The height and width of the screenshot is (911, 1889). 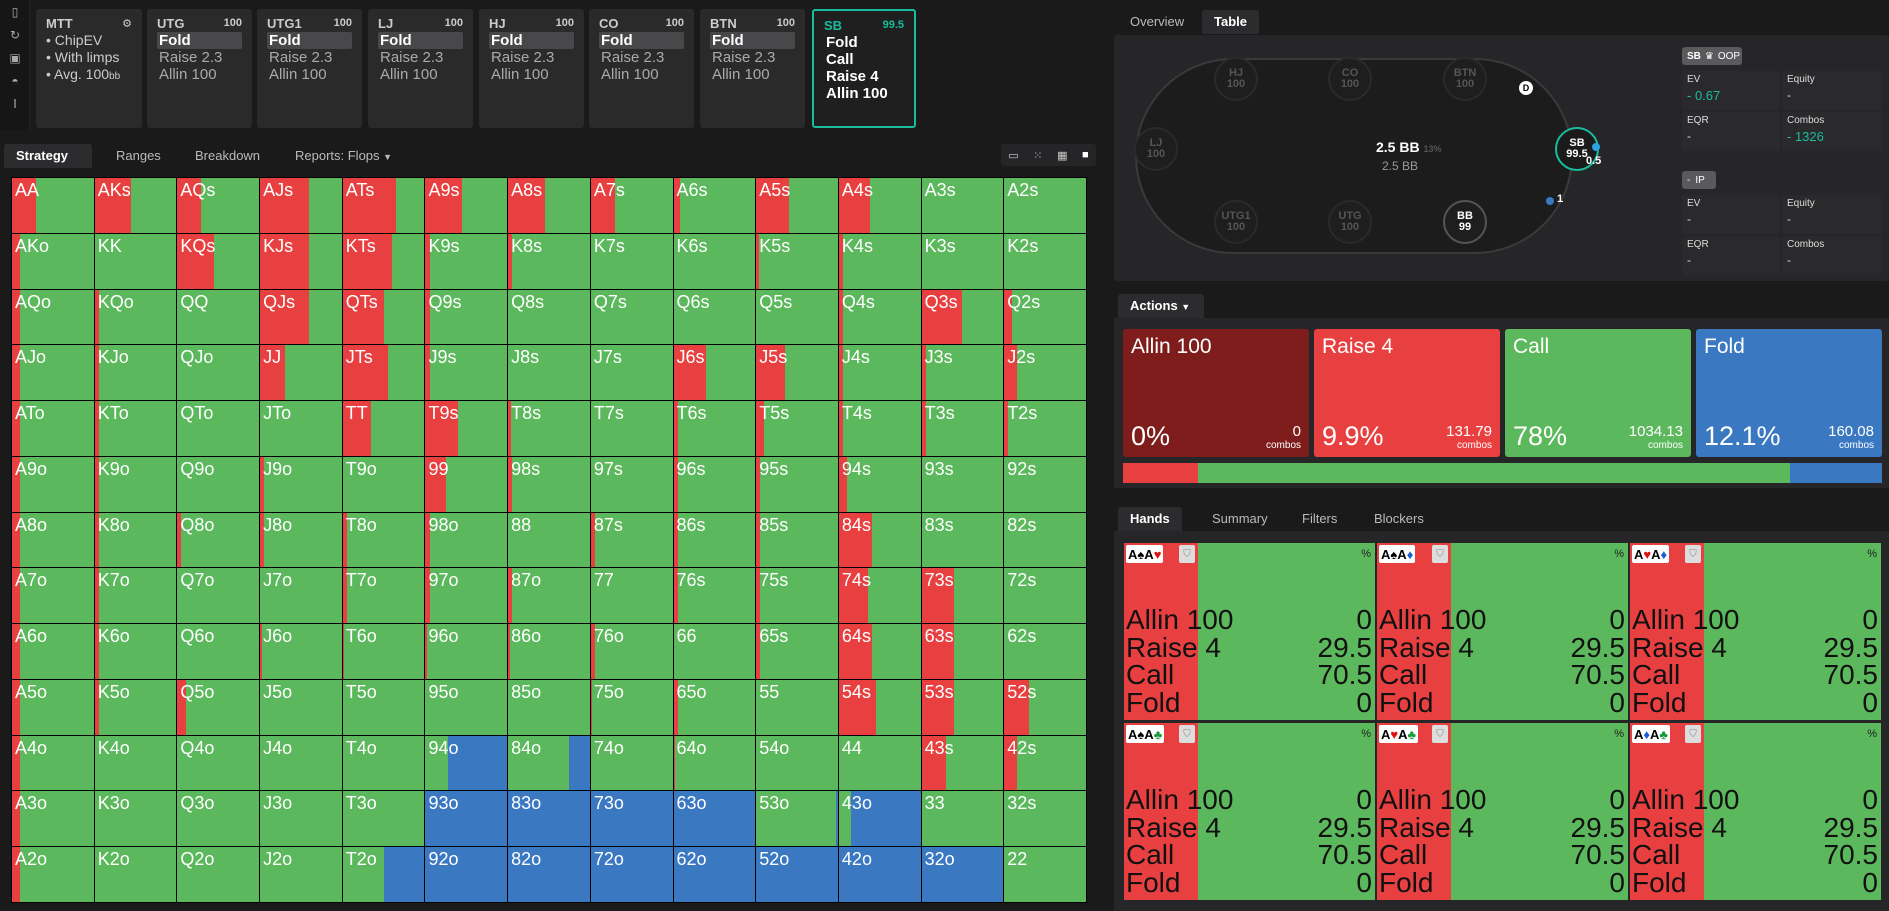 I want to click on hand-cell: 53o, so click(x=797, y=819).